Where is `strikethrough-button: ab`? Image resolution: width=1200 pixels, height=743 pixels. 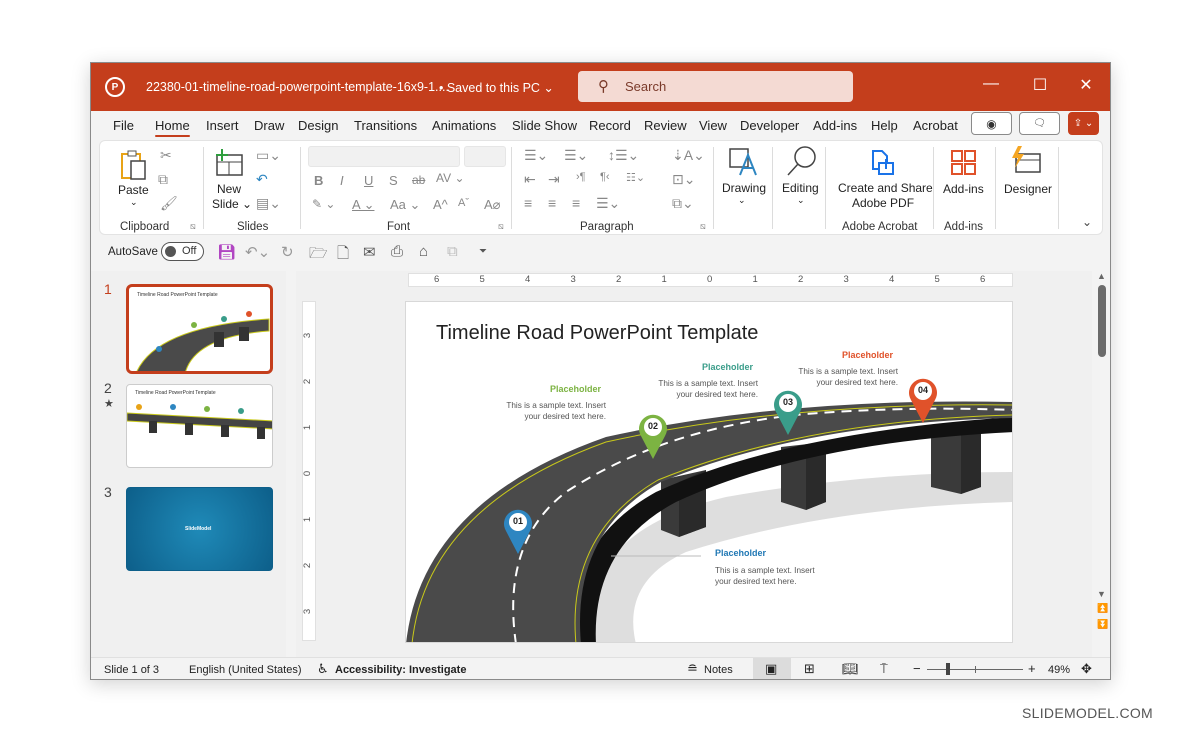 strikethrough-button: ab is located at coordinates (418, 180).